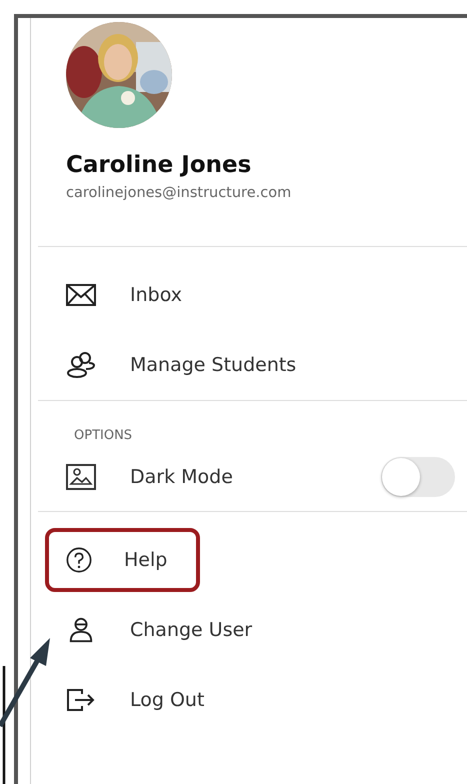 Image resolution: width=467 pixels, height=784 pixels. Describe the element at coordinates (252, 630) in the screenshot. I see `menu-item: Change User` at that location.